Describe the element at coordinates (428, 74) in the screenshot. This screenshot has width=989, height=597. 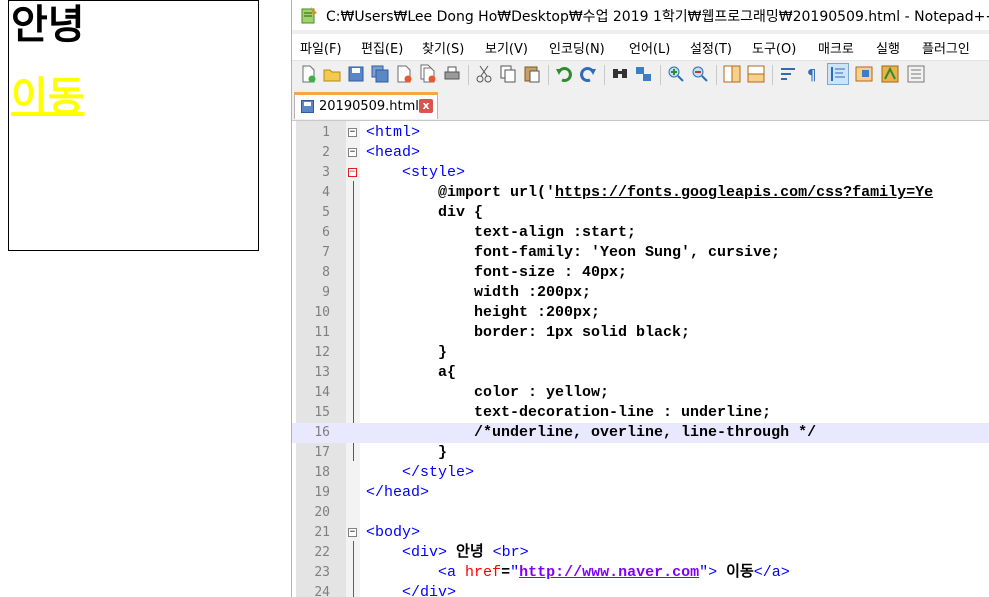
I see `close-all-icon` at that location.